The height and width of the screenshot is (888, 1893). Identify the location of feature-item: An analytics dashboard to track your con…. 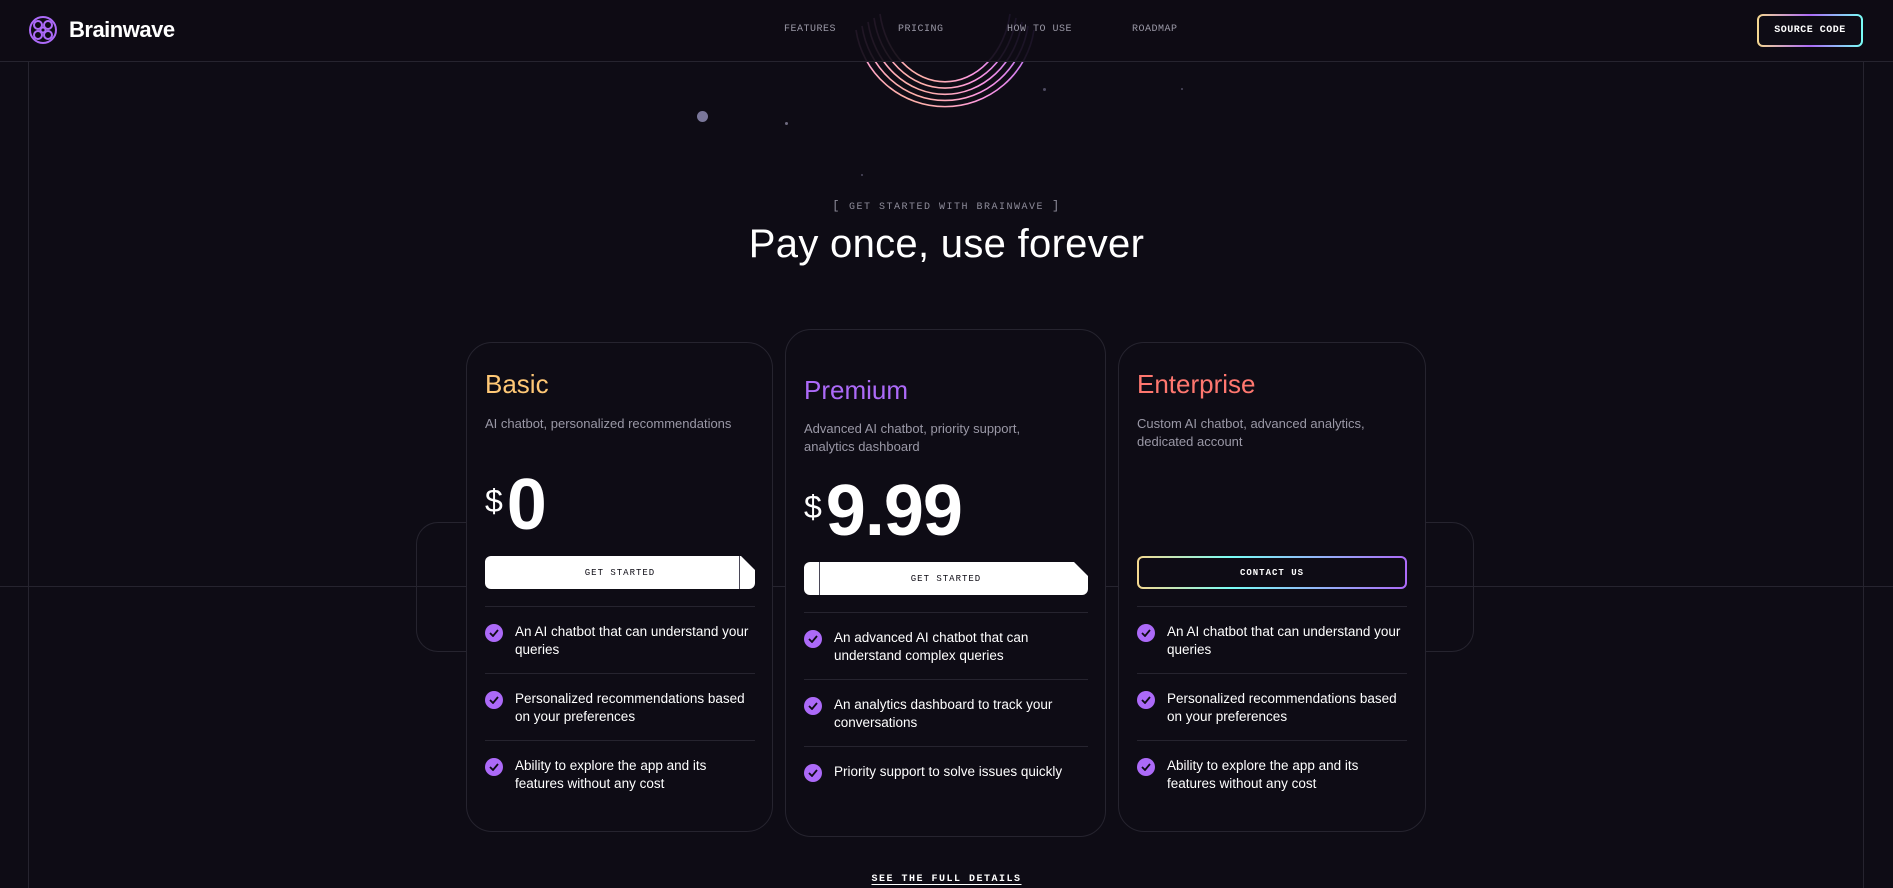
(946, 712).